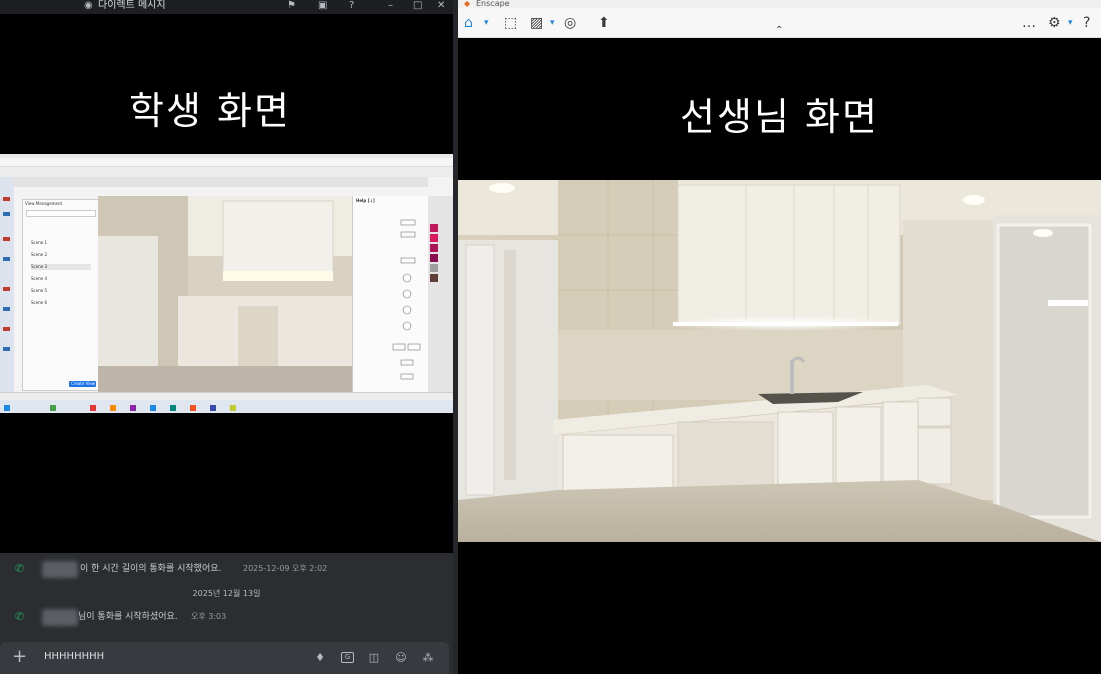  Describe the element at coordinates (390, 6) in the screenshot. I see `minimize-icon: –` at that location.